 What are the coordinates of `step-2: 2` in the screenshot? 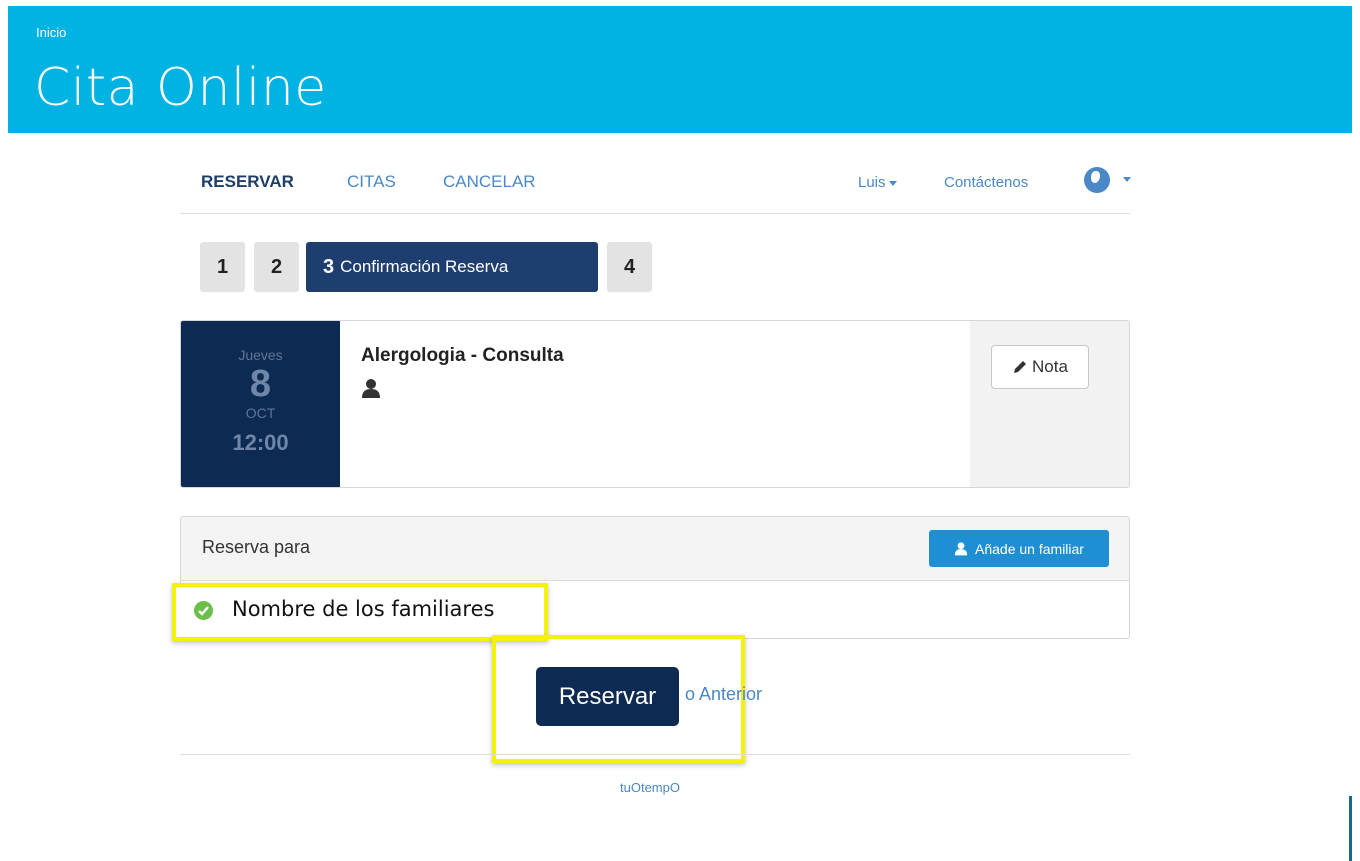 It's located at (276, 267).